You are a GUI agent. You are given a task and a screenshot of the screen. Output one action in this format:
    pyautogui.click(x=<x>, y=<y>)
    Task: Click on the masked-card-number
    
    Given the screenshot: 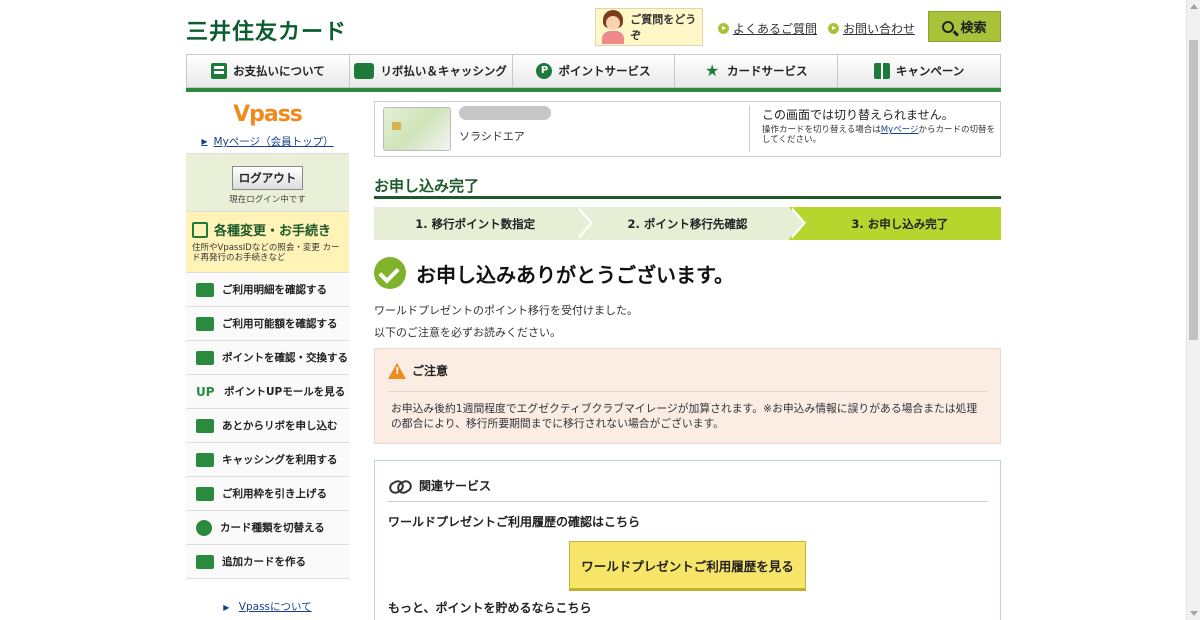 What is the action you would take?
    pyautogui.click(x=505, y=113)
    